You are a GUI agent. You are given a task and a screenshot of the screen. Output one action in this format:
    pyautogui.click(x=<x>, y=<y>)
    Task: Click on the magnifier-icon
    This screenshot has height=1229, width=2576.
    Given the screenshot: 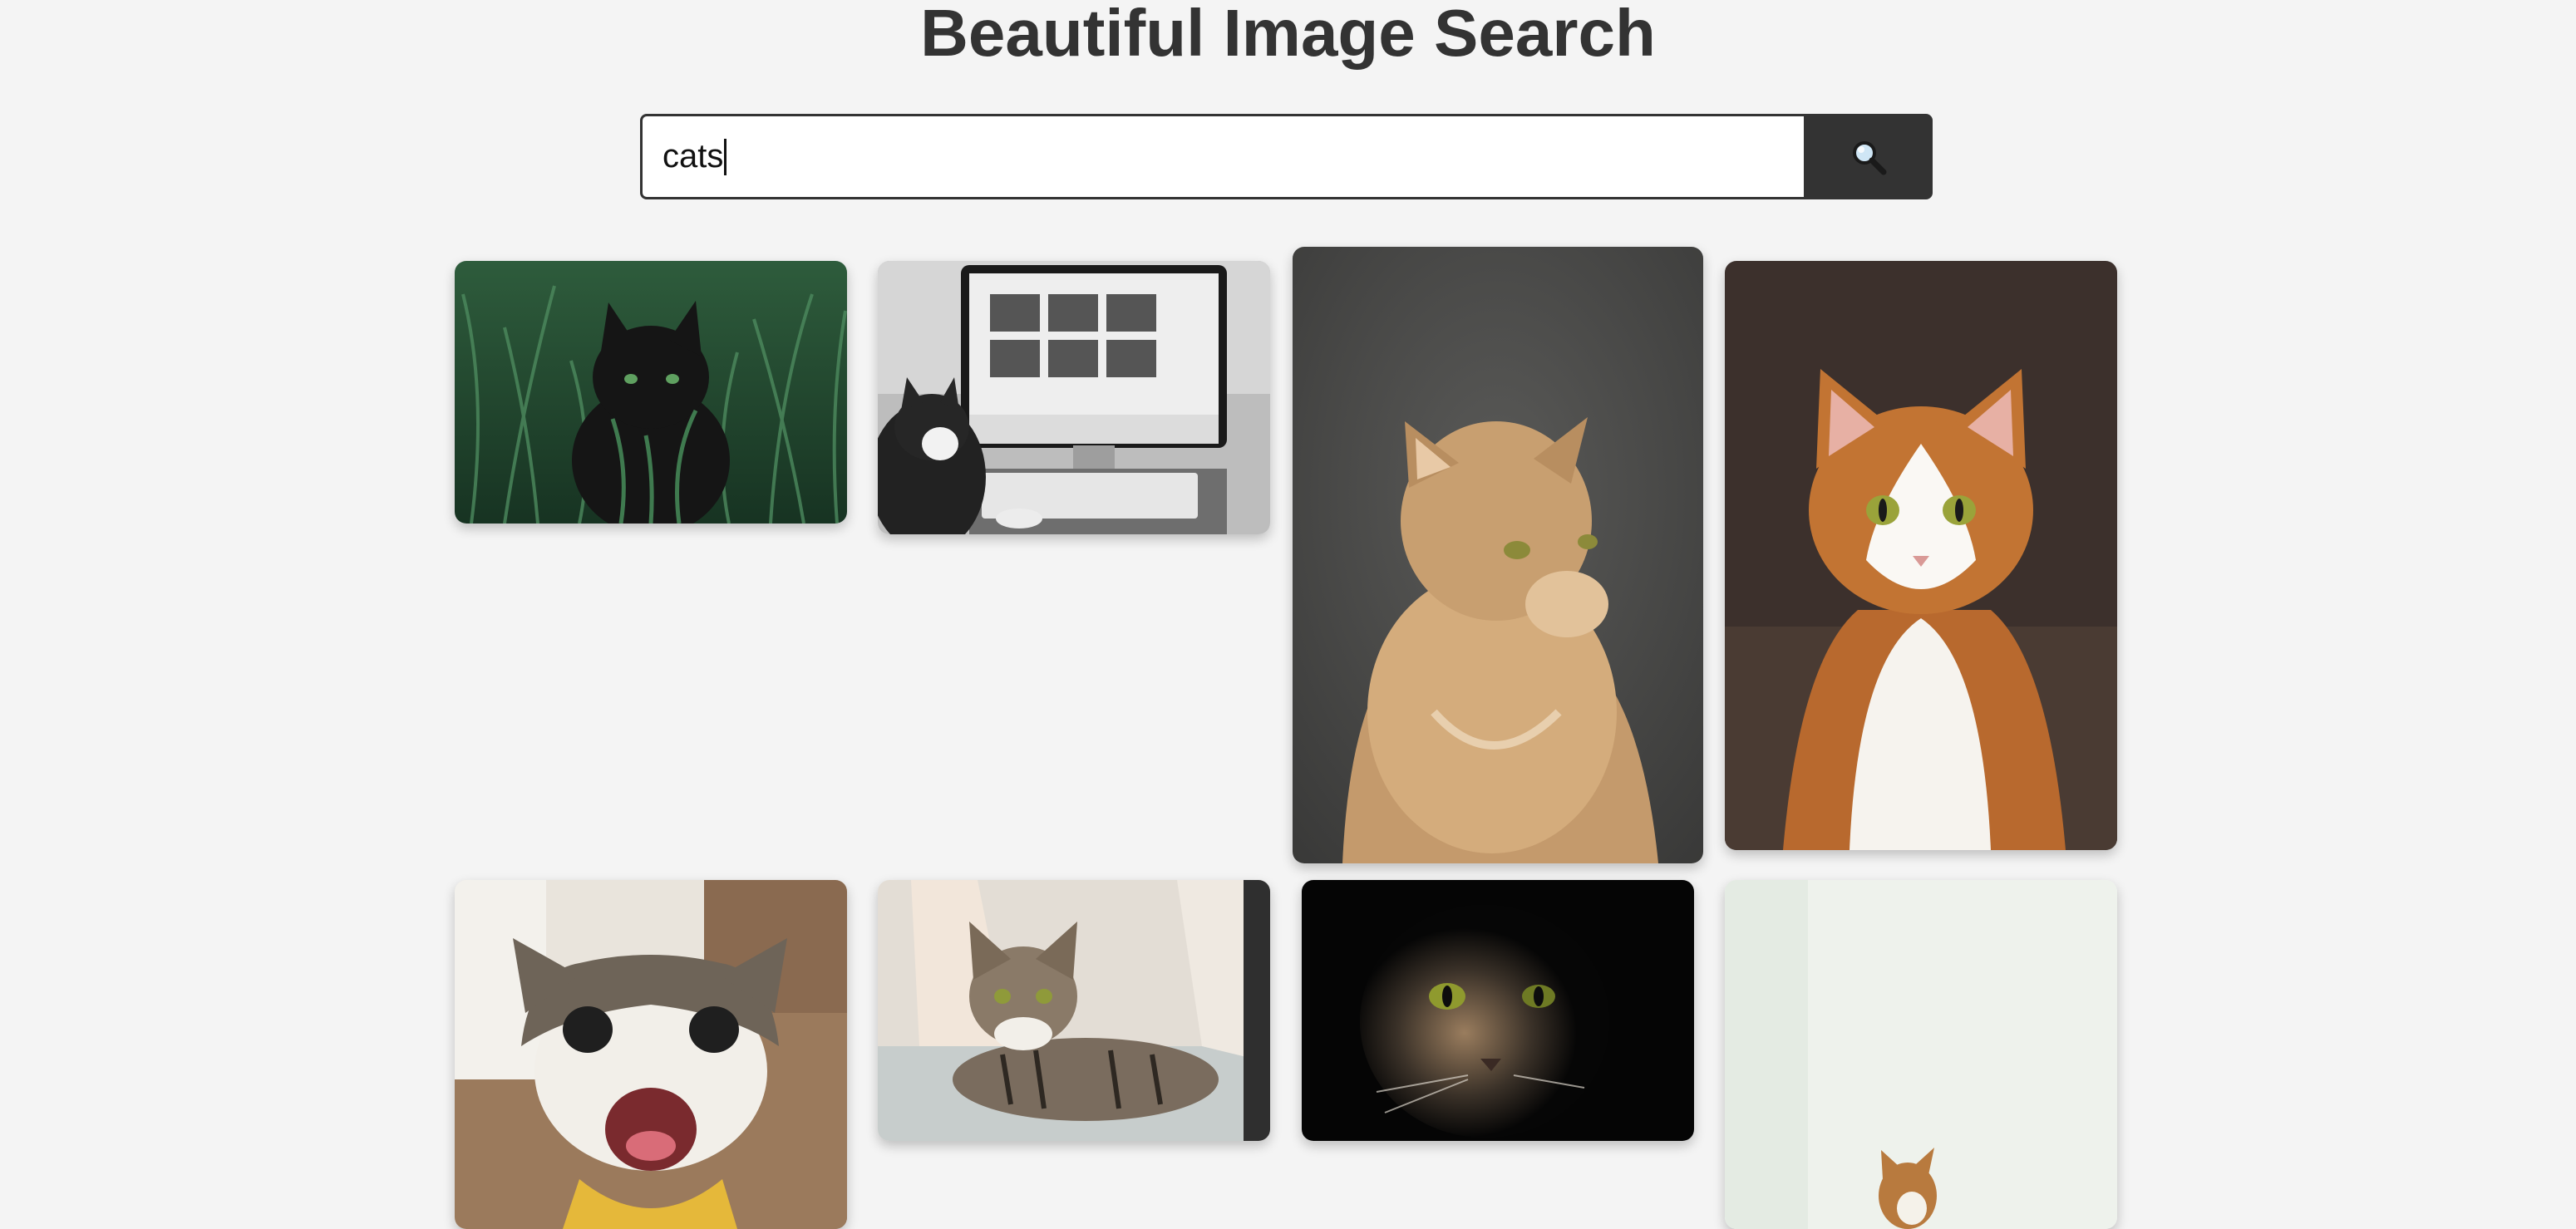 What is the action you would take?
    pyautogui.click(x=1869, y=157)
    